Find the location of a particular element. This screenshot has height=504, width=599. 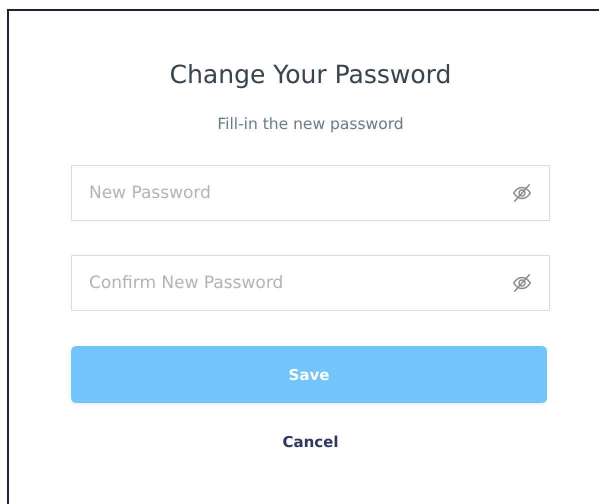

cancel-link: Cancel is located at coordinates (310, 442).